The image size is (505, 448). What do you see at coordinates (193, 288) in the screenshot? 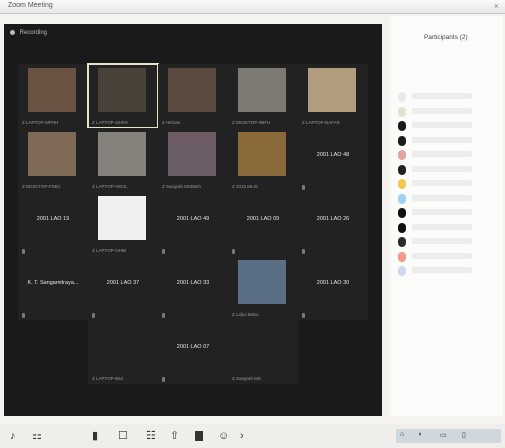
I see `participant-tile: 2001 LAO 33` at bounding box center [193, 288].